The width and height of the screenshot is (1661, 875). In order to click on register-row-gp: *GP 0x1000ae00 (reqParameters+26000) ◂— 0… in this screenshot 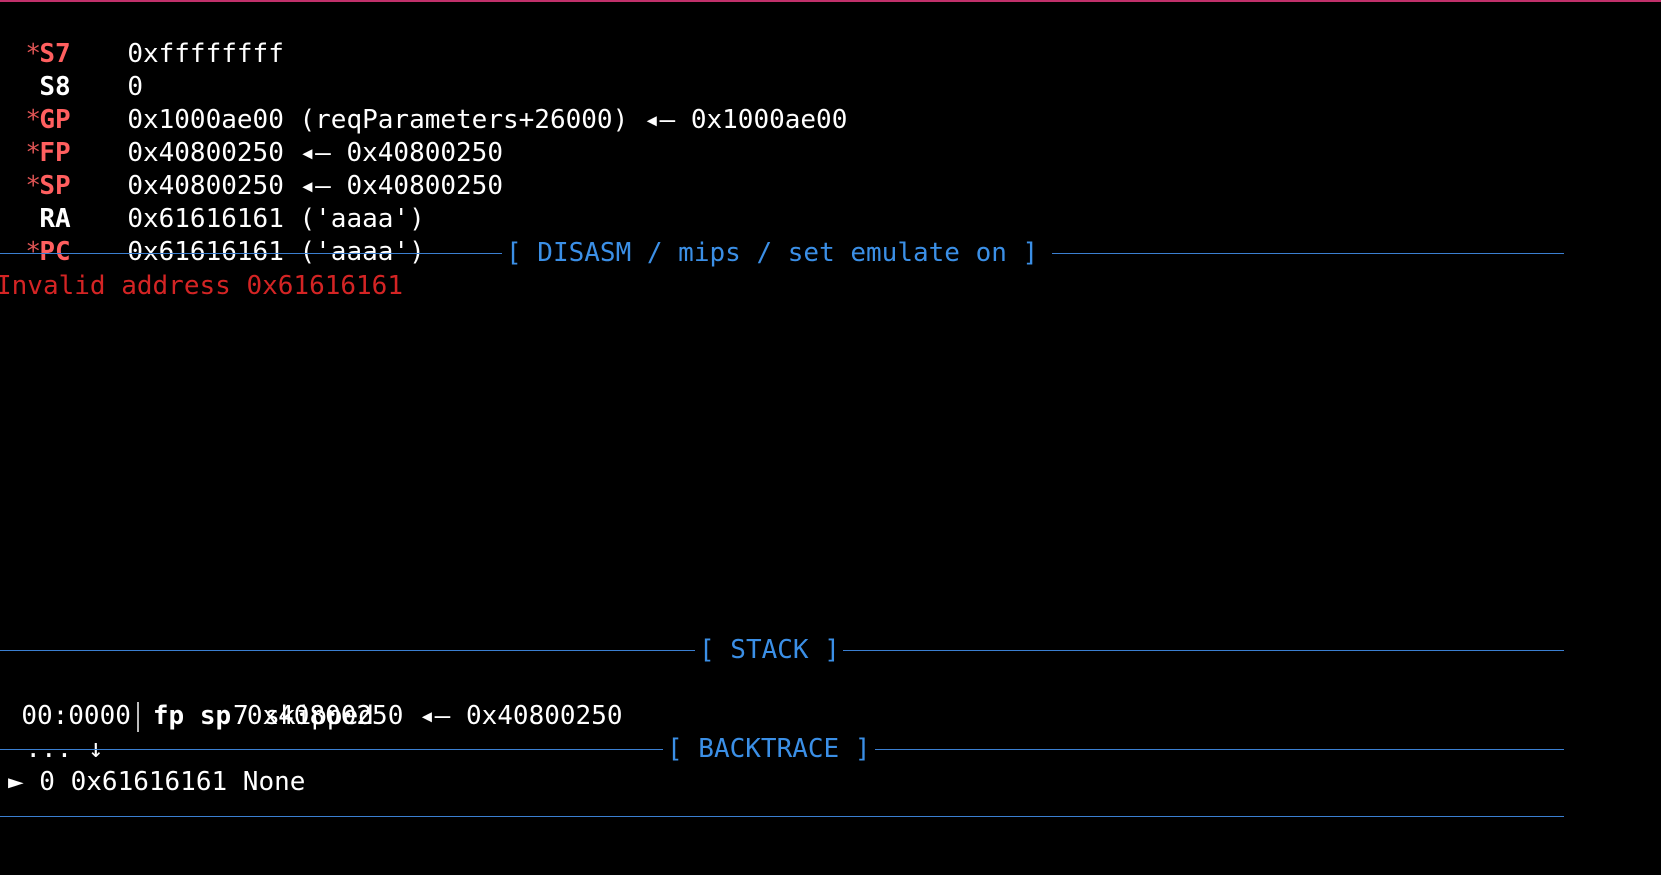, I will do `click(423, 103)`.